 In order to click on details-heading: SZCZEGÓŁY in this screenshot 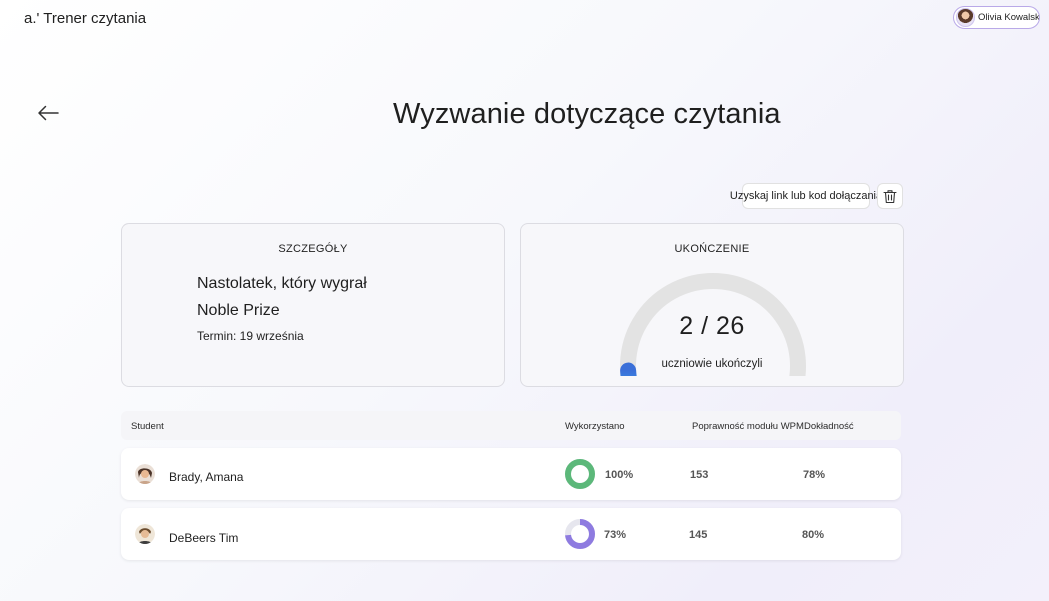, I will do `click(313, 249)`.